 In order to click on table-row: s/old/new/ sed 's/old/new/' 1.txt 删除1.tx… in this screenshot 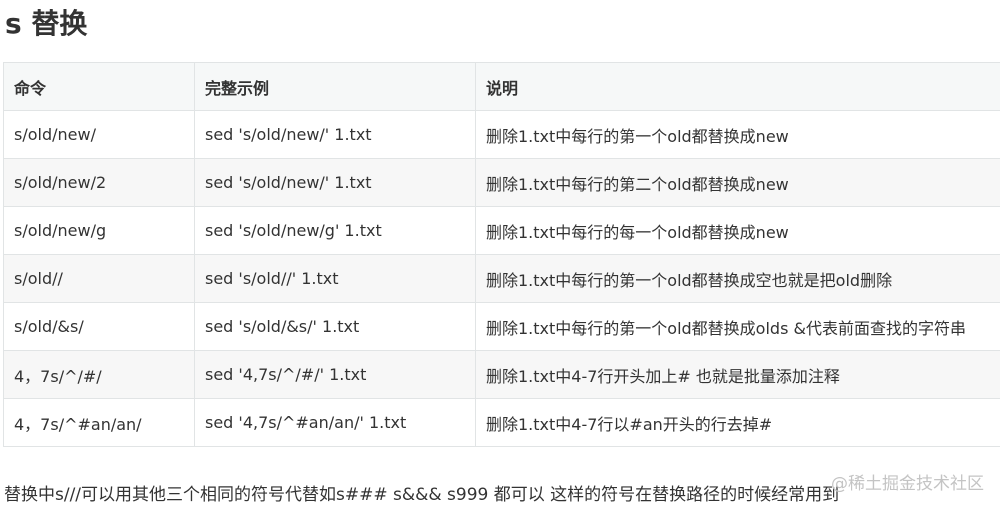, I will do `click(501, 134)`.